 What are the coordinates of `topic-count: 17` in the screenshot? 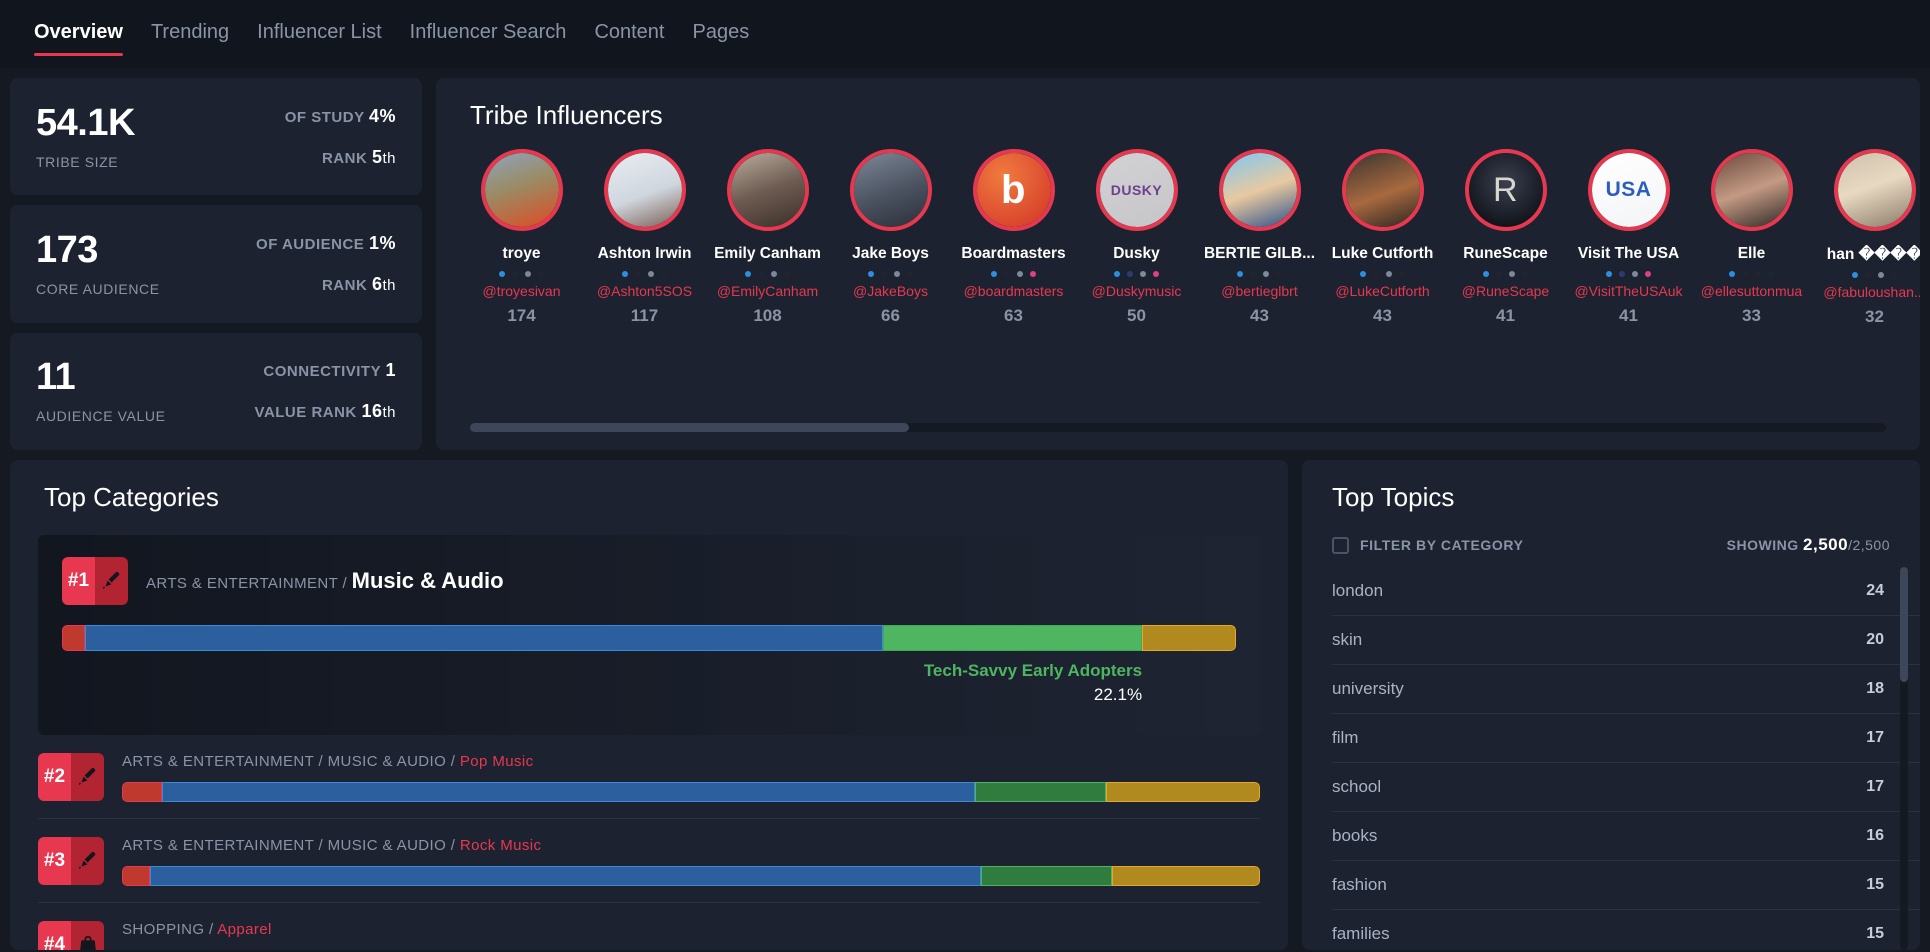 It's located at (1875, 737).